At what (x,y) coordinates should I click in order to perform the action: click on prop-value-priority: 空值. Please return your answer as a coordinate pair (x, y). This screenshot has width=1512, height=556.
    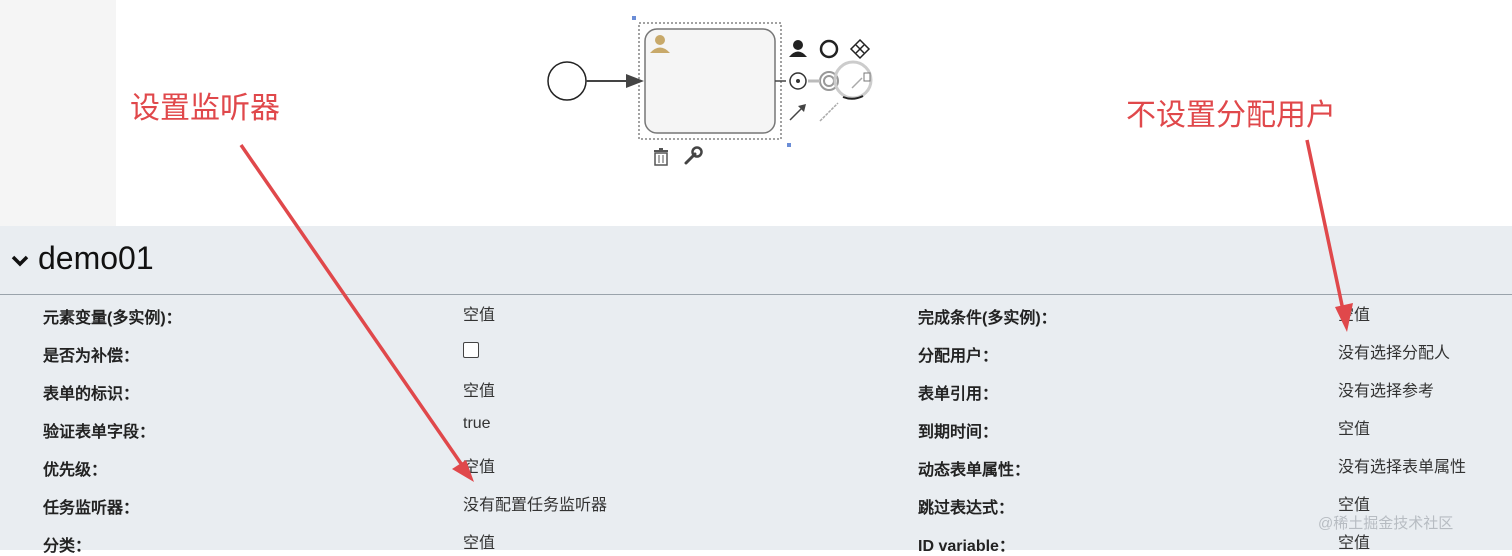
    Looking at the image, I should click on (479, 465).